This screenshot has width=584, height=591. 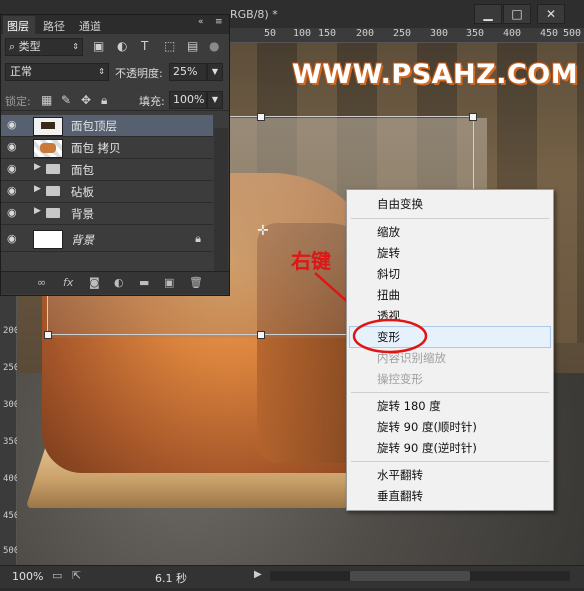 What do you see at coordinates (96, 148) in the screenshot?
I see `layer-name: 面包 拷贝` at bounding box center [96, 148].